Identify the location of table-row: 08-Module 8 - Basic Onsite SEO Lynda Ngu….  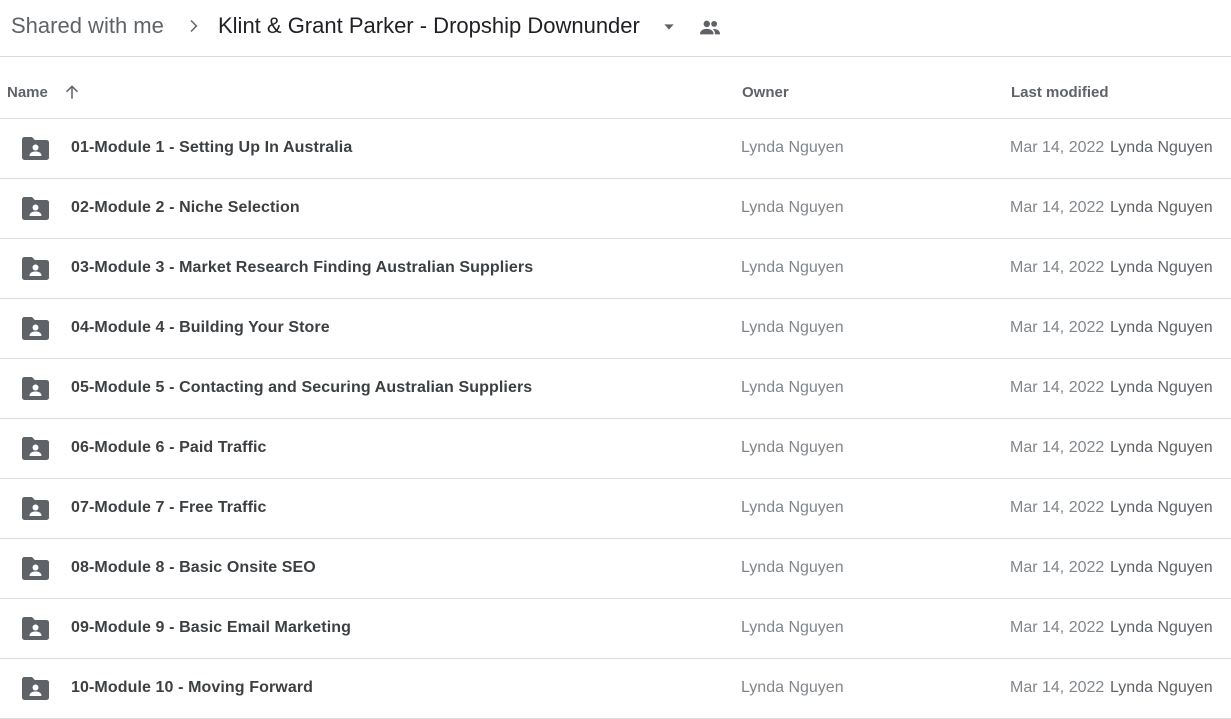
(615, 569).